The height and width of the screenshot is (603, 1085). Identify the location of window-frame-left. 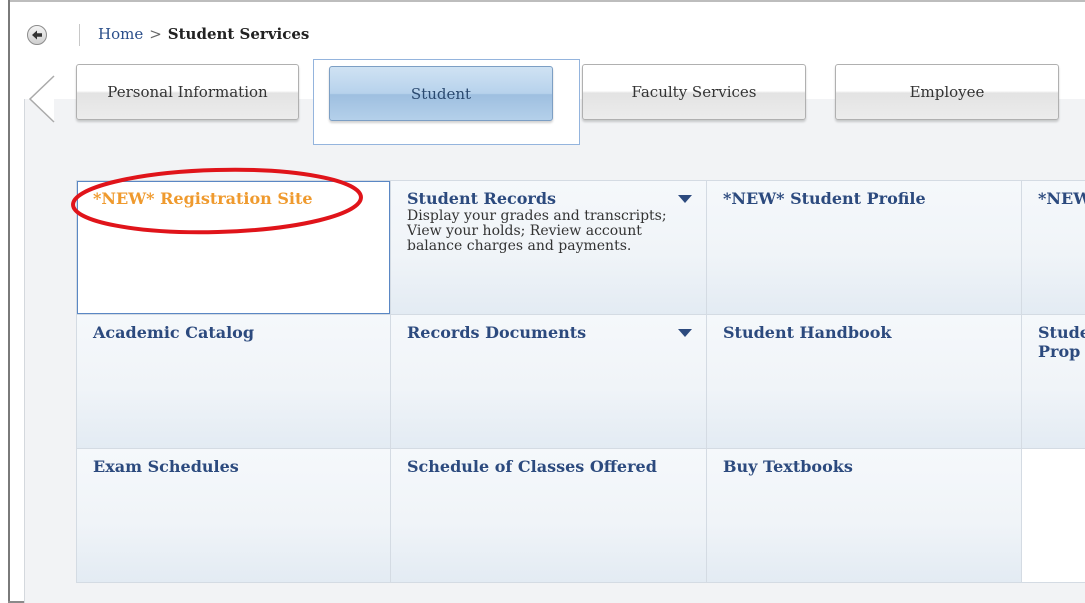
(9, 301).